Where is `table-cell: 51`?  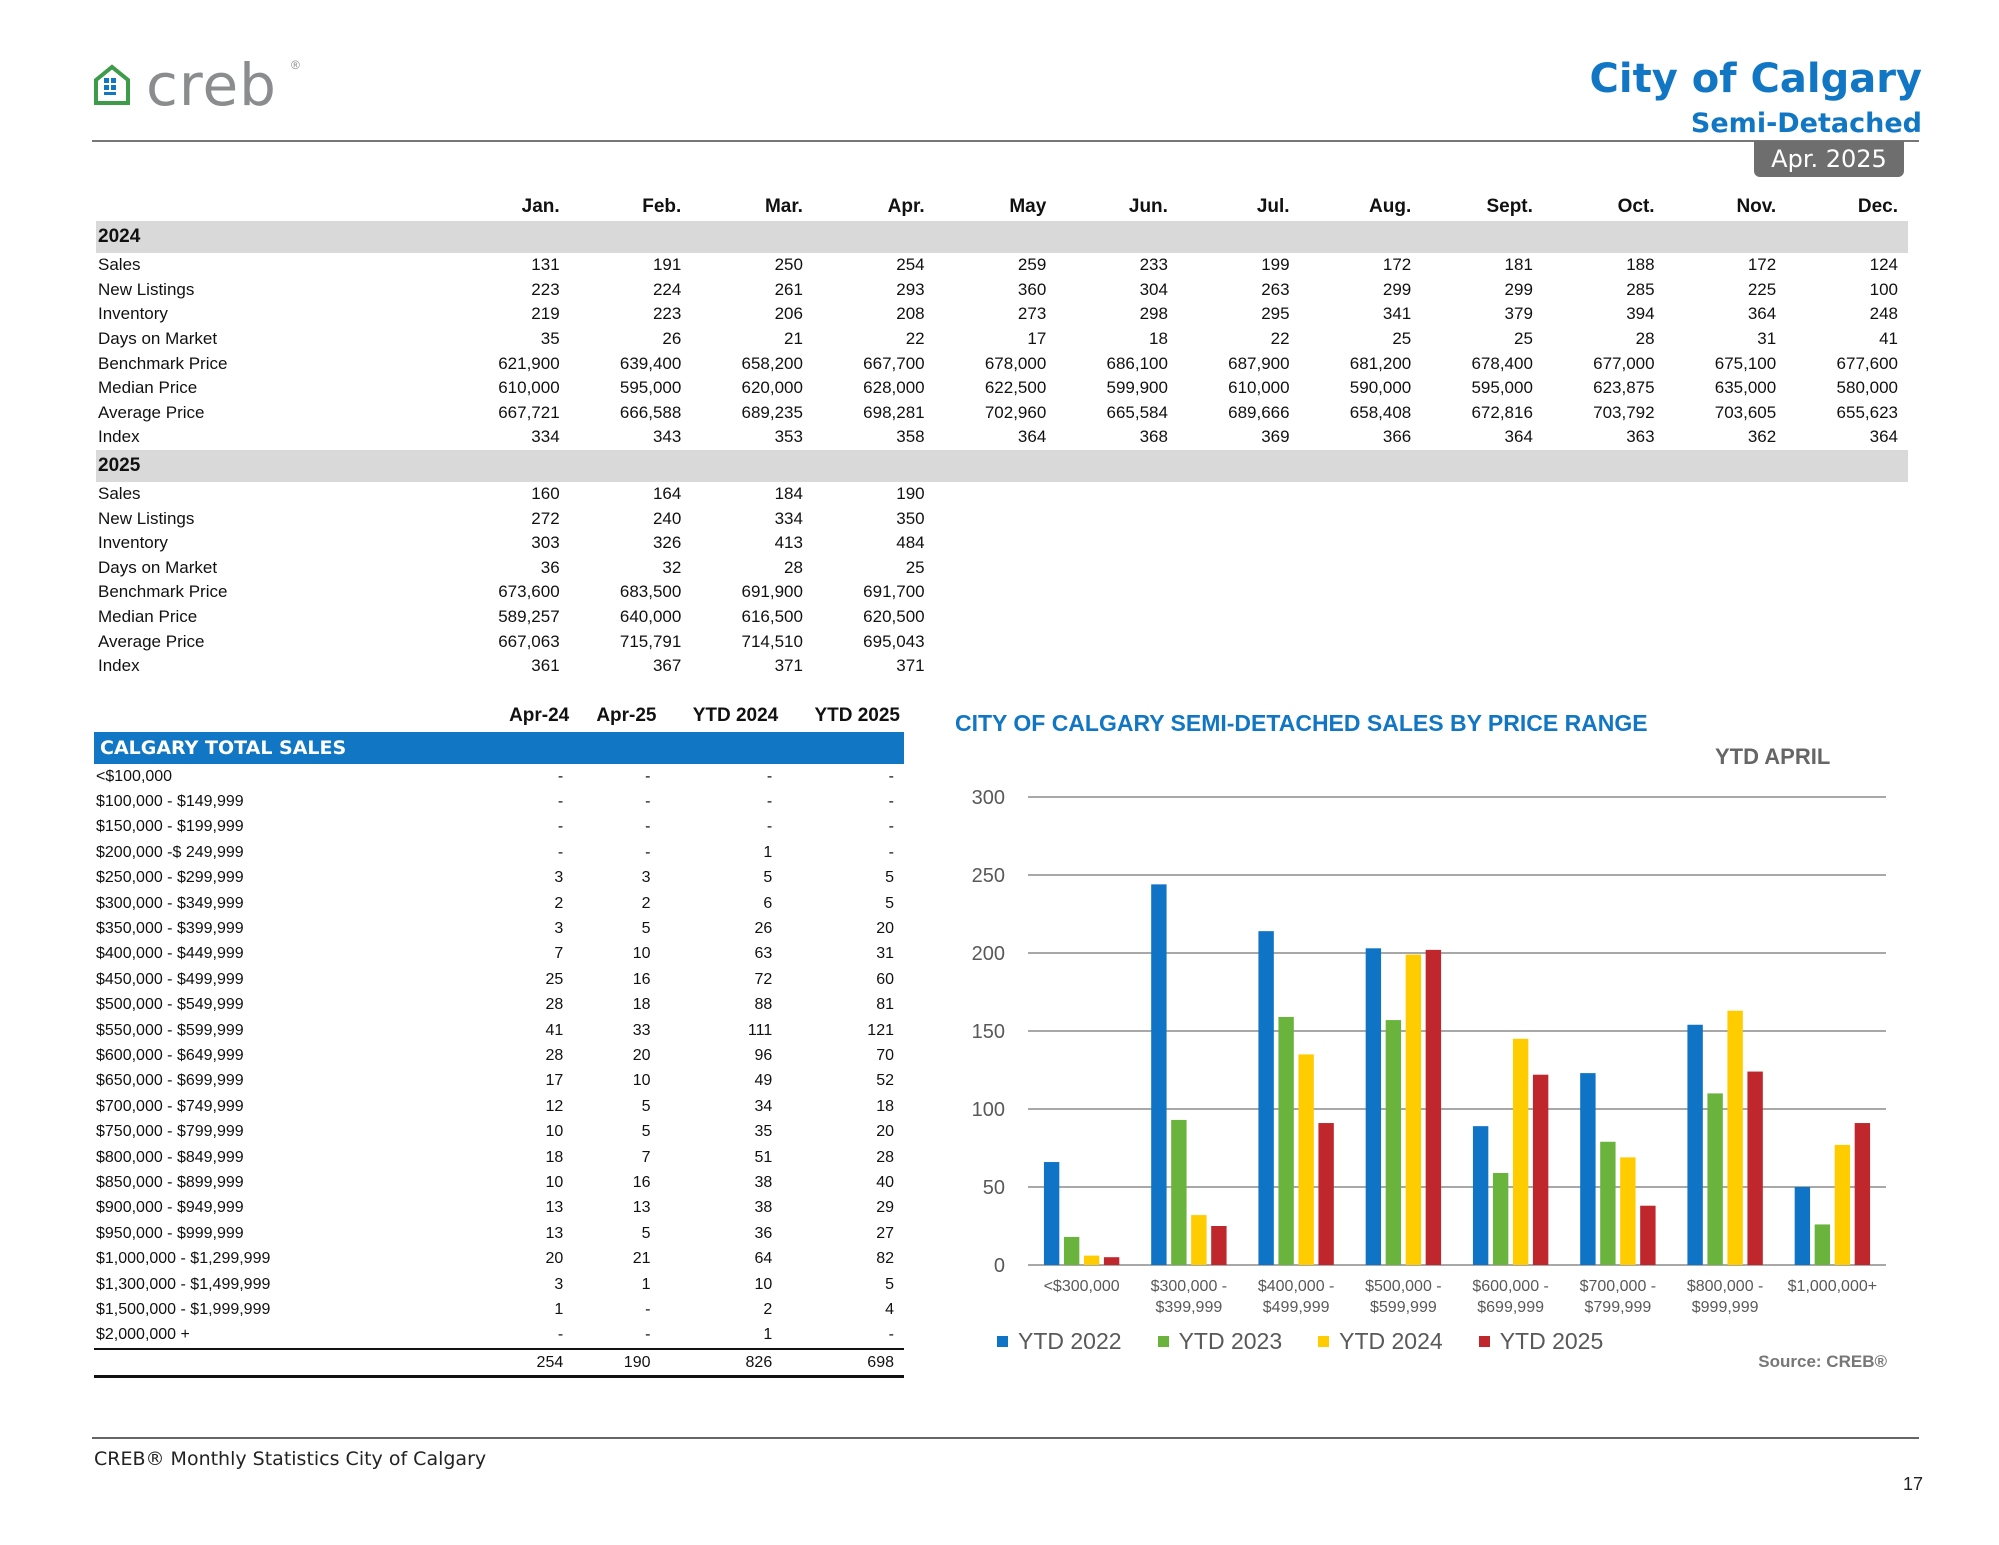
table-cell: 51 is located at coordinates (763, 1157).